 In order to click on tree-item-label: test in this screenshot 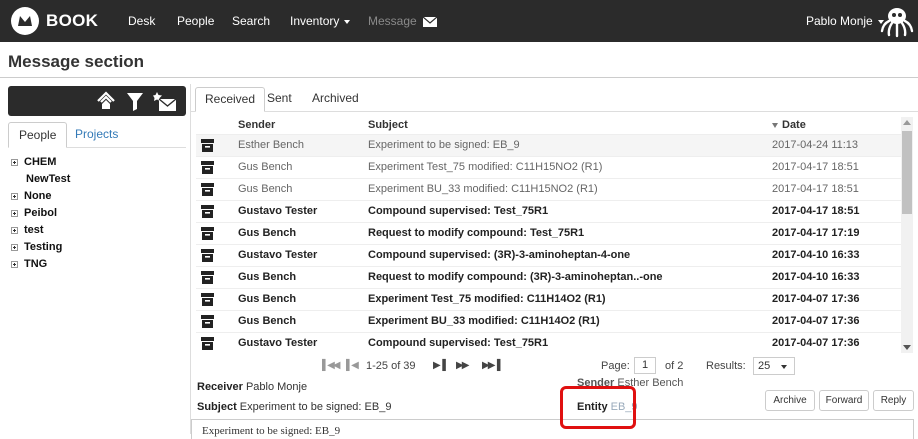, I will do `click(34, 230)`.